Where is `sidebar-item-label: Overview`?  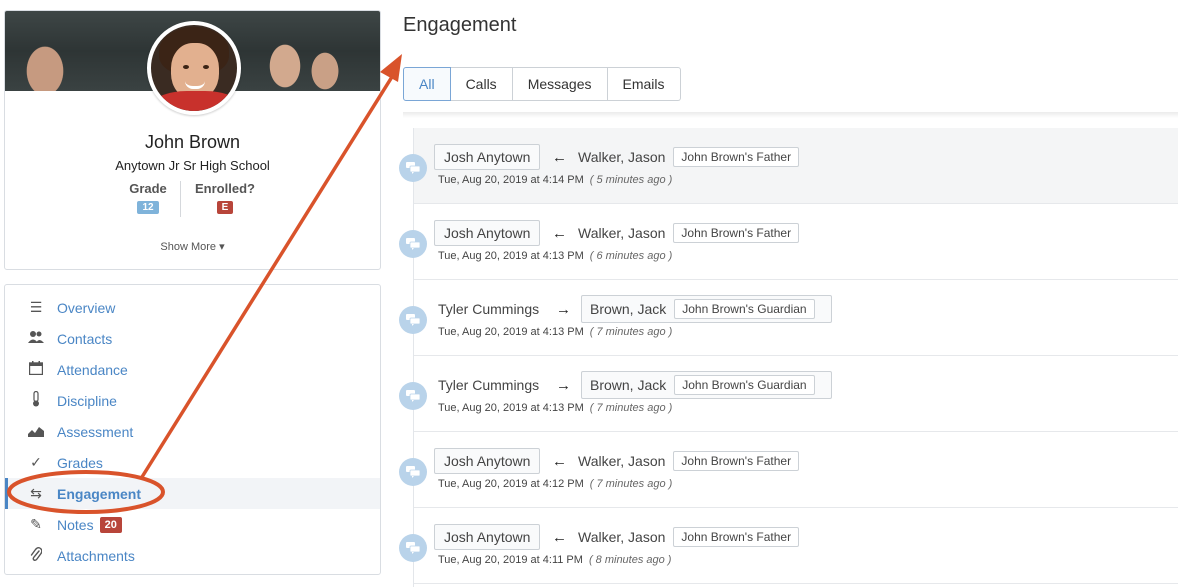
sidebar-item-label: Overview is located at coordinates (86, 307).